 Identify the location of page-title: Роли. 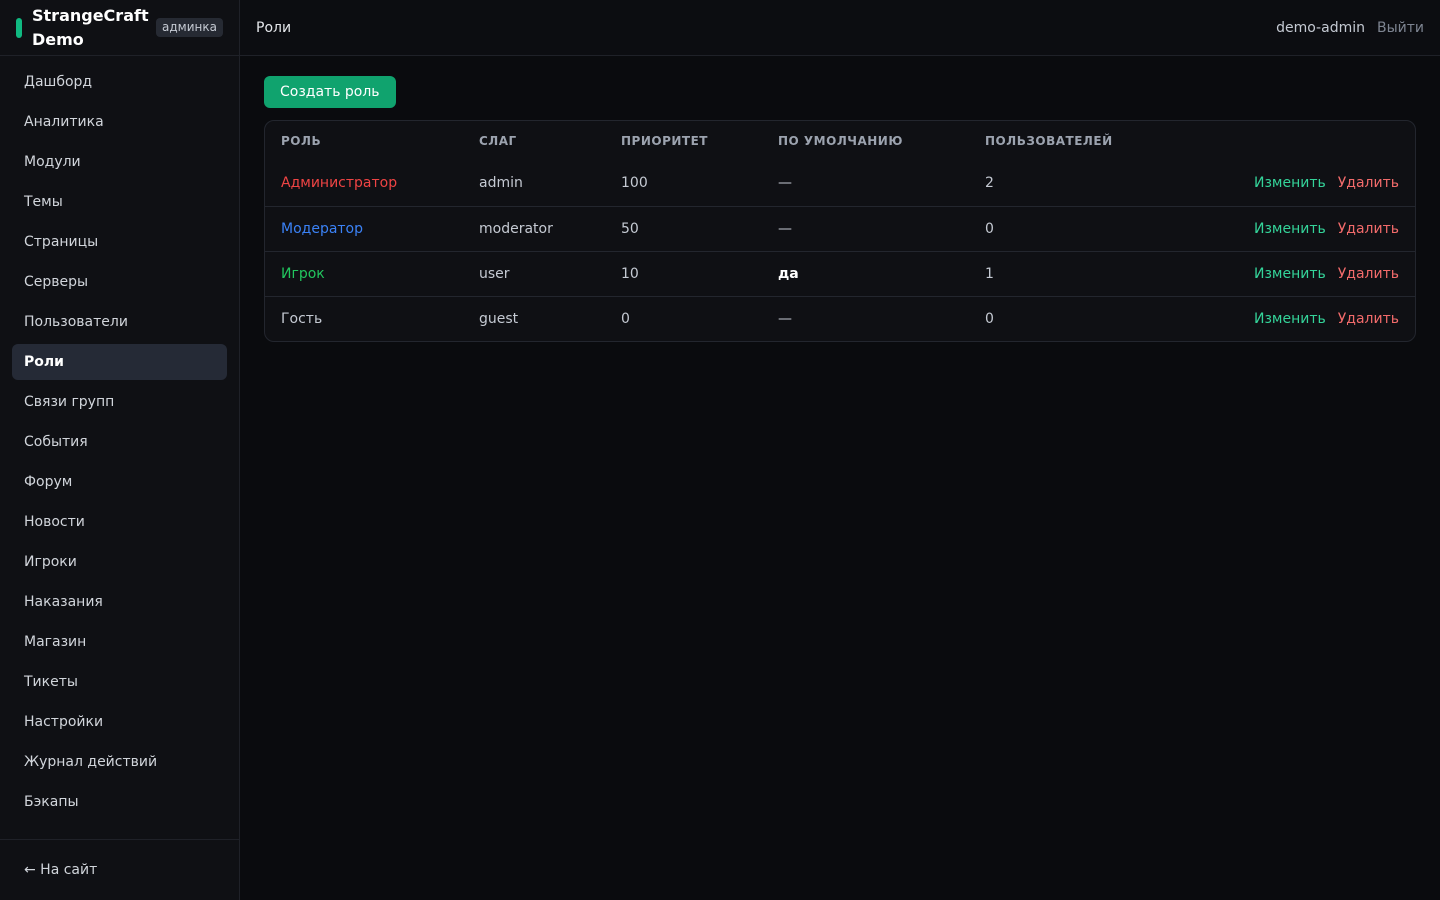
(274, 27).